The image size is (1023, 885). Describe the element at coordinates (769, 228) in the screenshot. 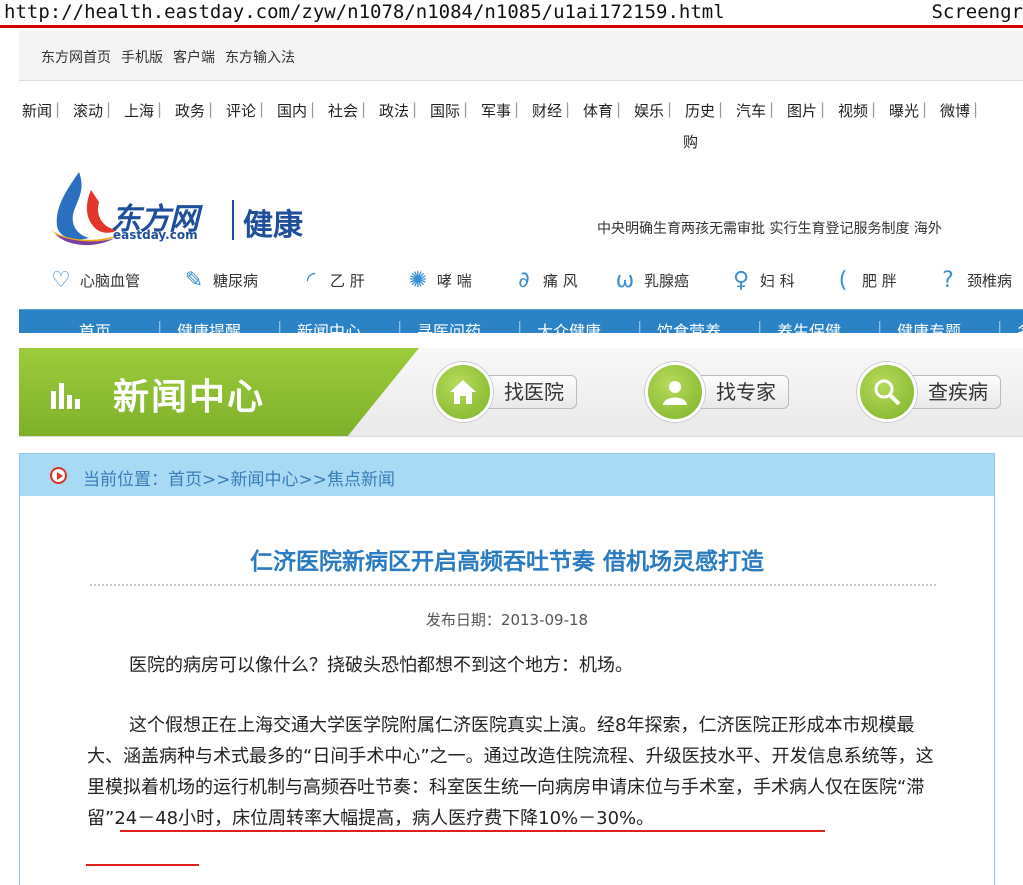

I see `headline-ticker: 中央明确生育两孩无需审批 实行生育登记服务制度 海外` at that location.